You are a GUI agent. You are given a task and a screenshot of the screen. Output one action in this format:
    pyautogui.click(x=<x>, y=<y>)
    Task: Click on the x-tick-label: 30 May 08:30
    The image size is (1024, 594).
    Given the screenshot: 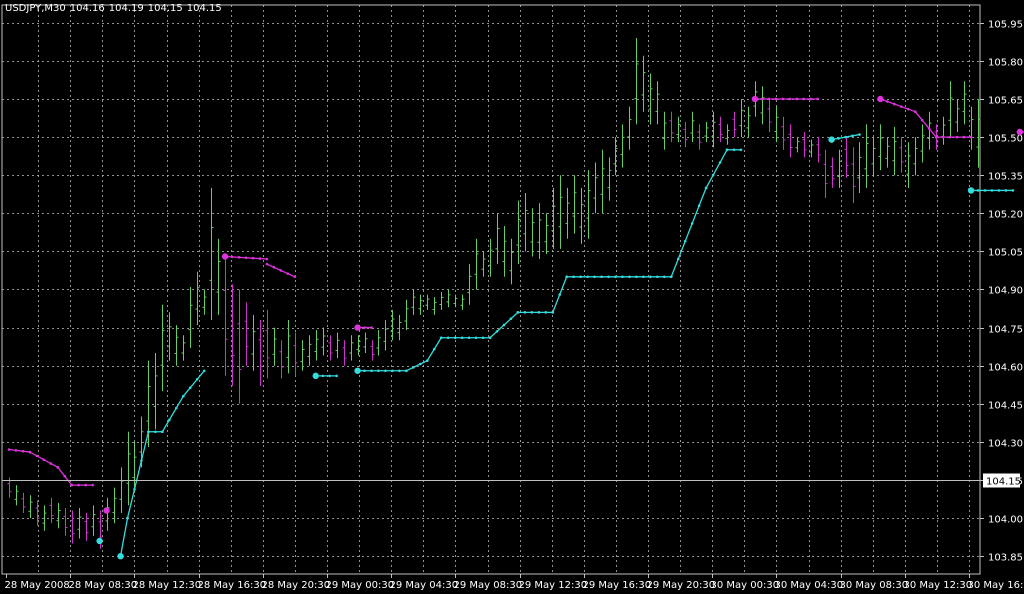 What is the action you would take?
    pyautogui.click(x=874, y=585)
    